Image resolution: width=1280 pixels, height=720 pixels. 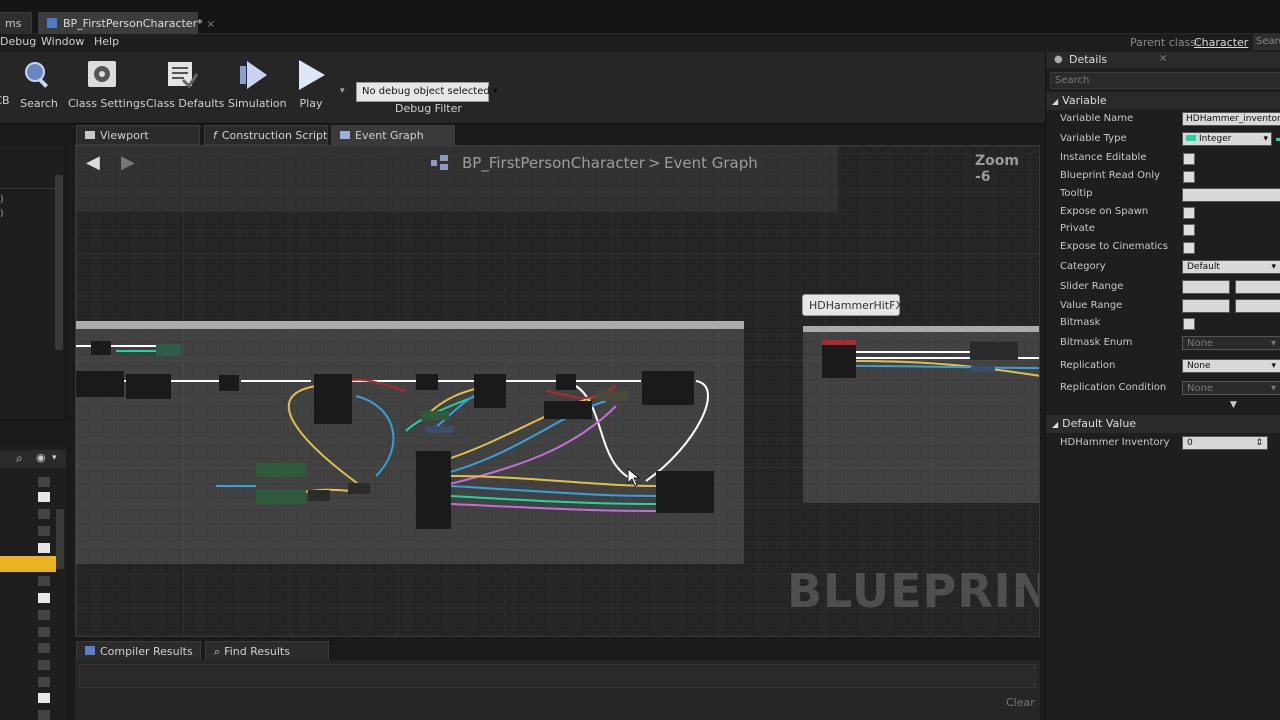 I want to click on private-label: Private, so click(x=1077, y=228).